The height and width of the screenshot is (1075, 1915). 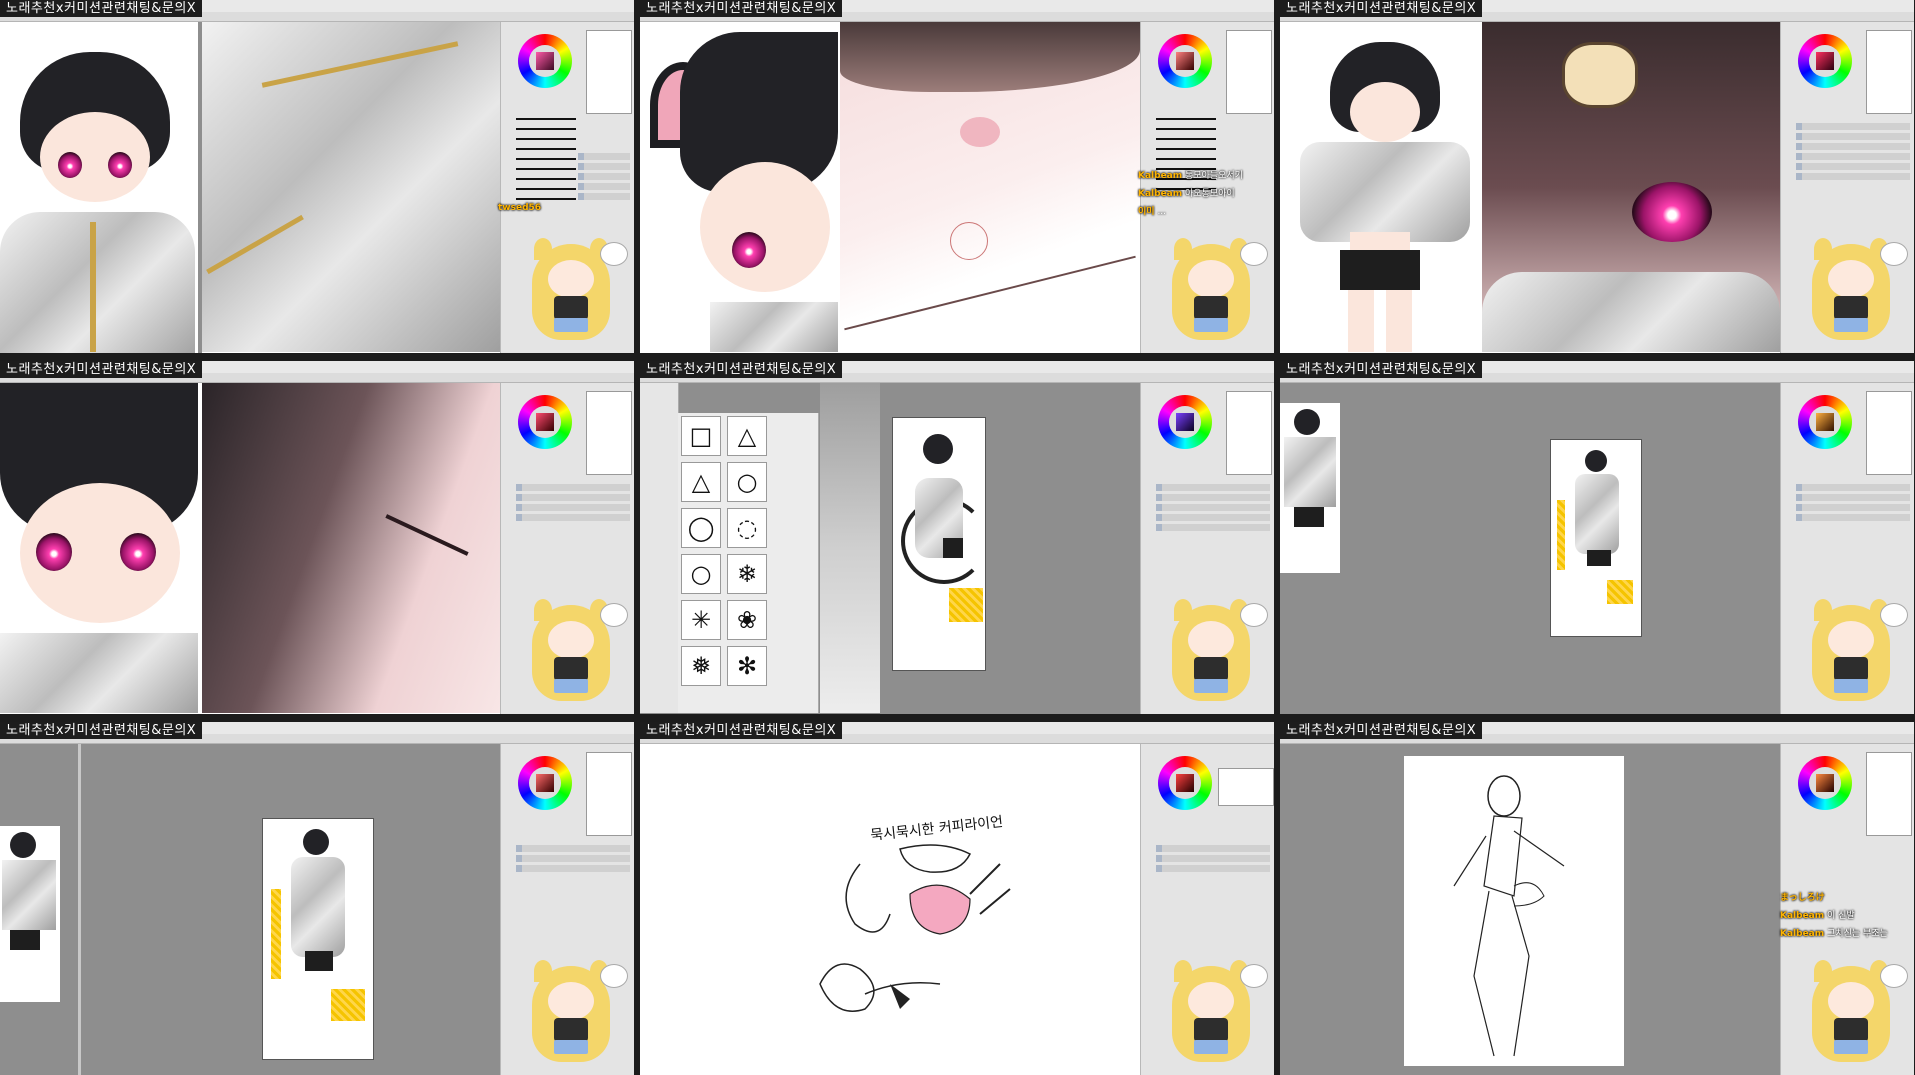 I want to click on chat-line: Kalbeam 아오통모아이, so click(x=1186, y=194).